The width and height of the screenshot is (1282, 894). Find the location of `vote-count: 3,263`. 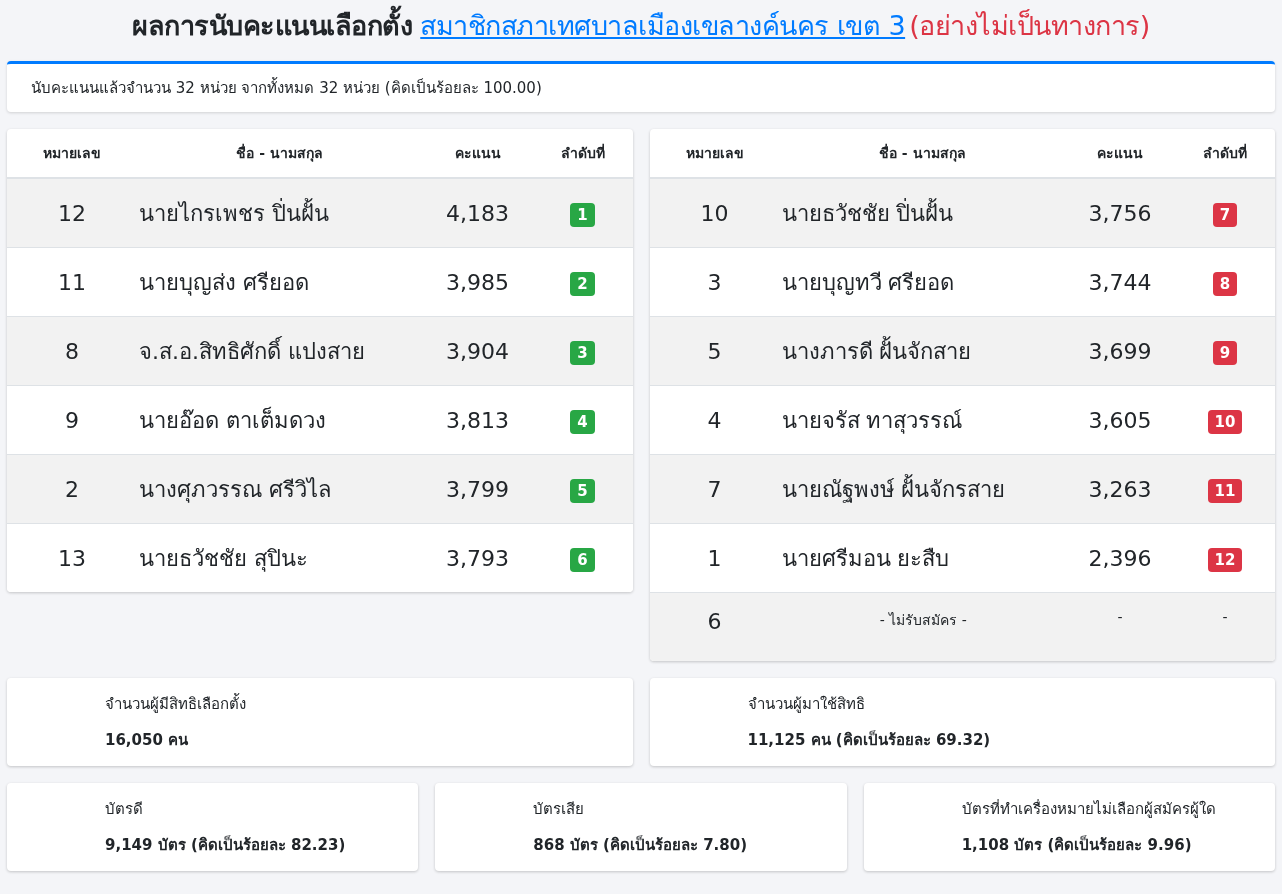

vote-count: 3,263 is located at coordinates (1120, 489).